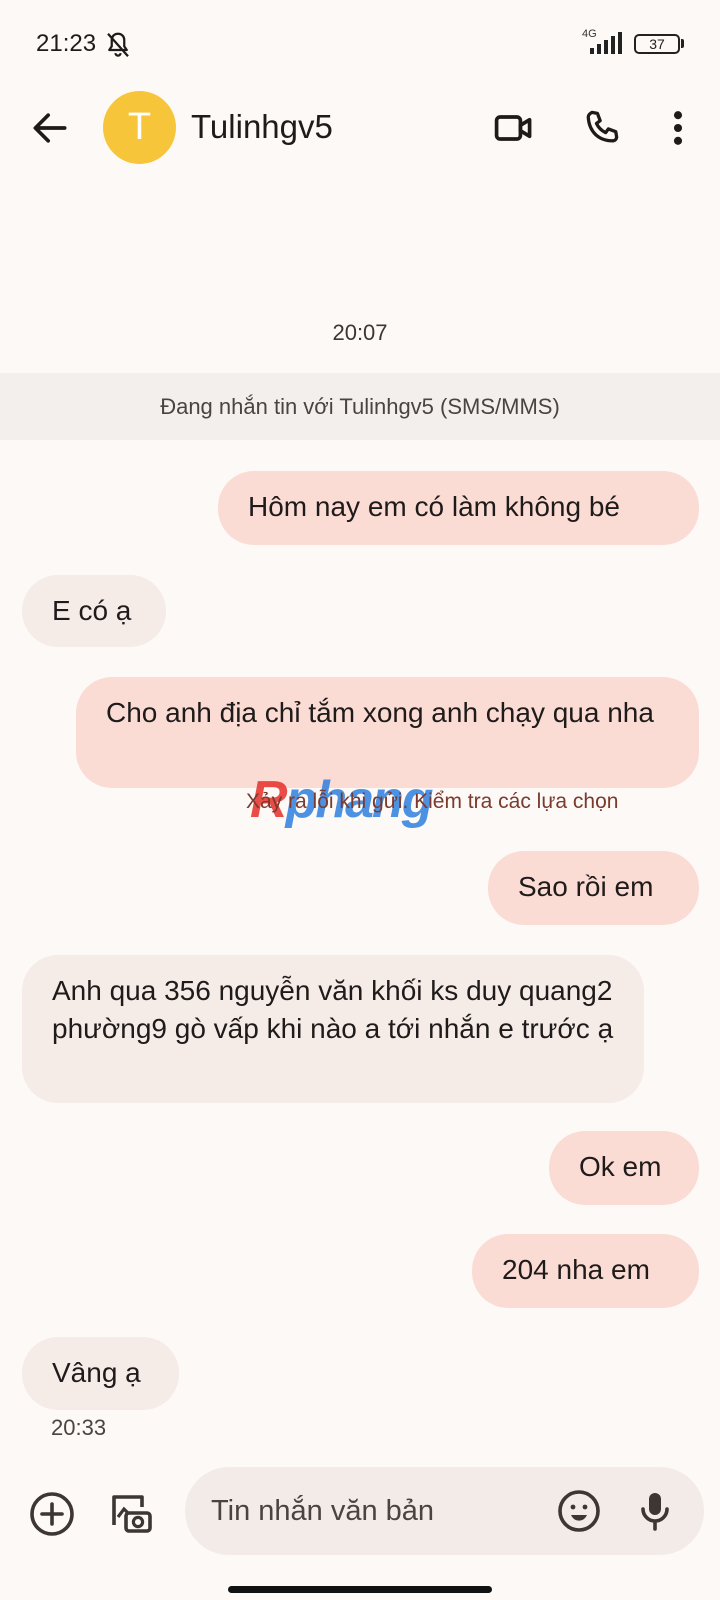  I want to click on status-time: 21:23, so click(66, 43).